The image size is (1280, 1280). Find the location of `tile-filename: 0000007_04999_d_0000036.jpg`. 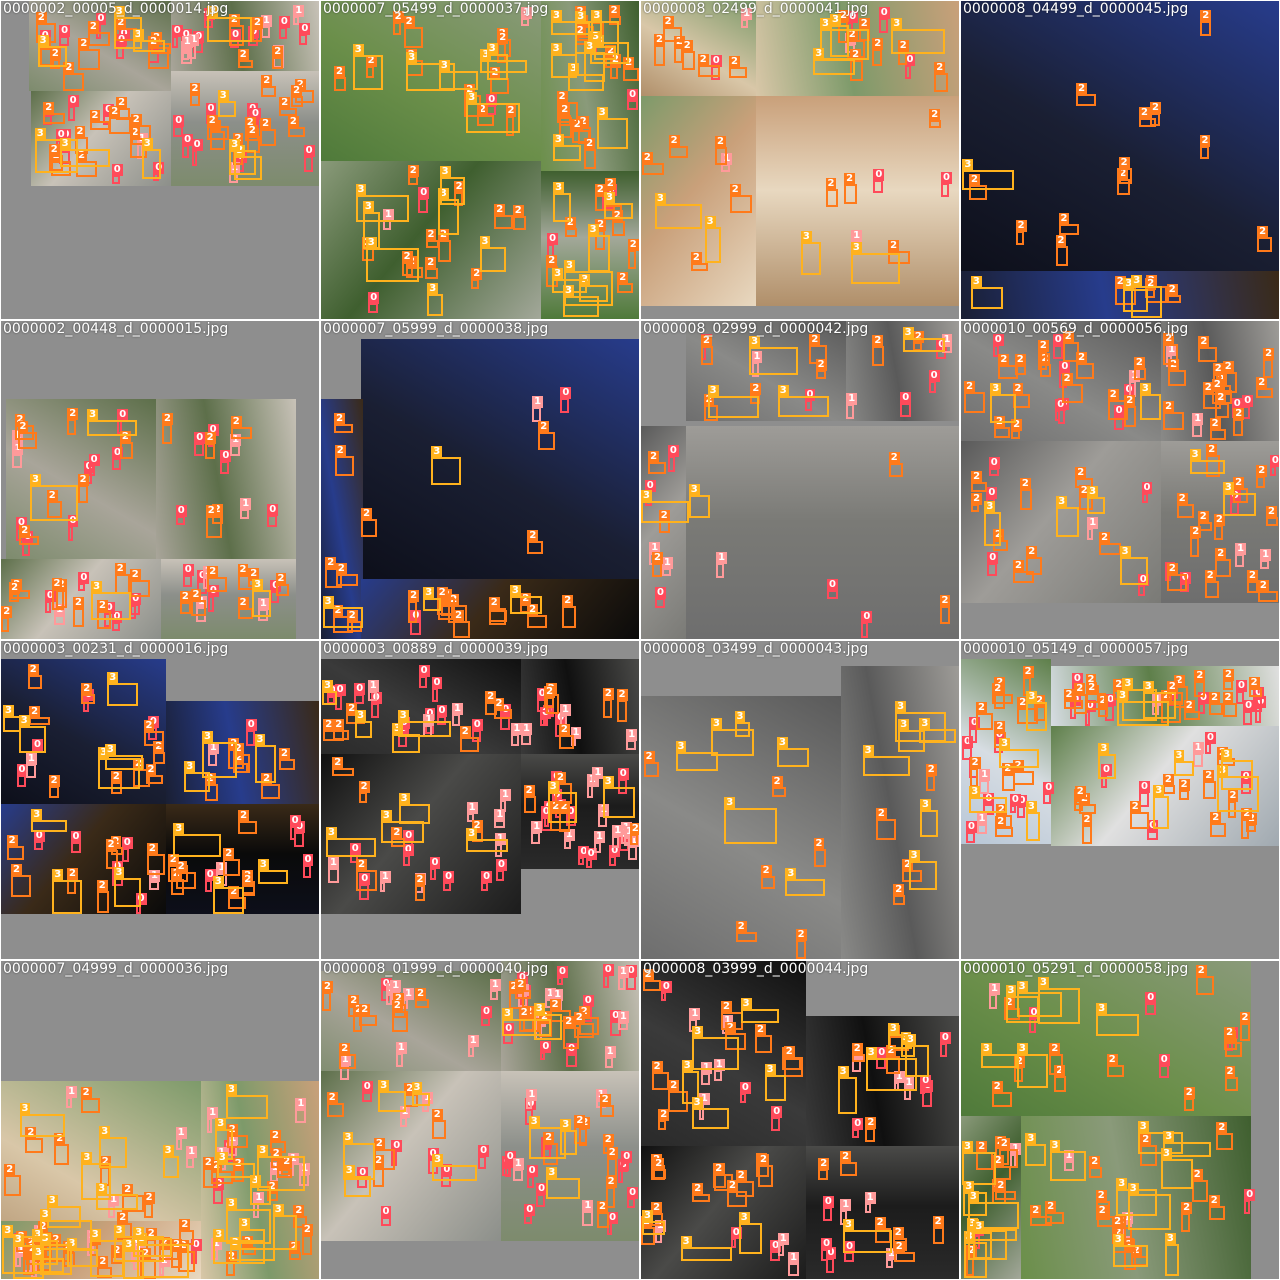

tile-filename: 0000007_04999_d_0000036.jpg is located at coordinates (116, 969).